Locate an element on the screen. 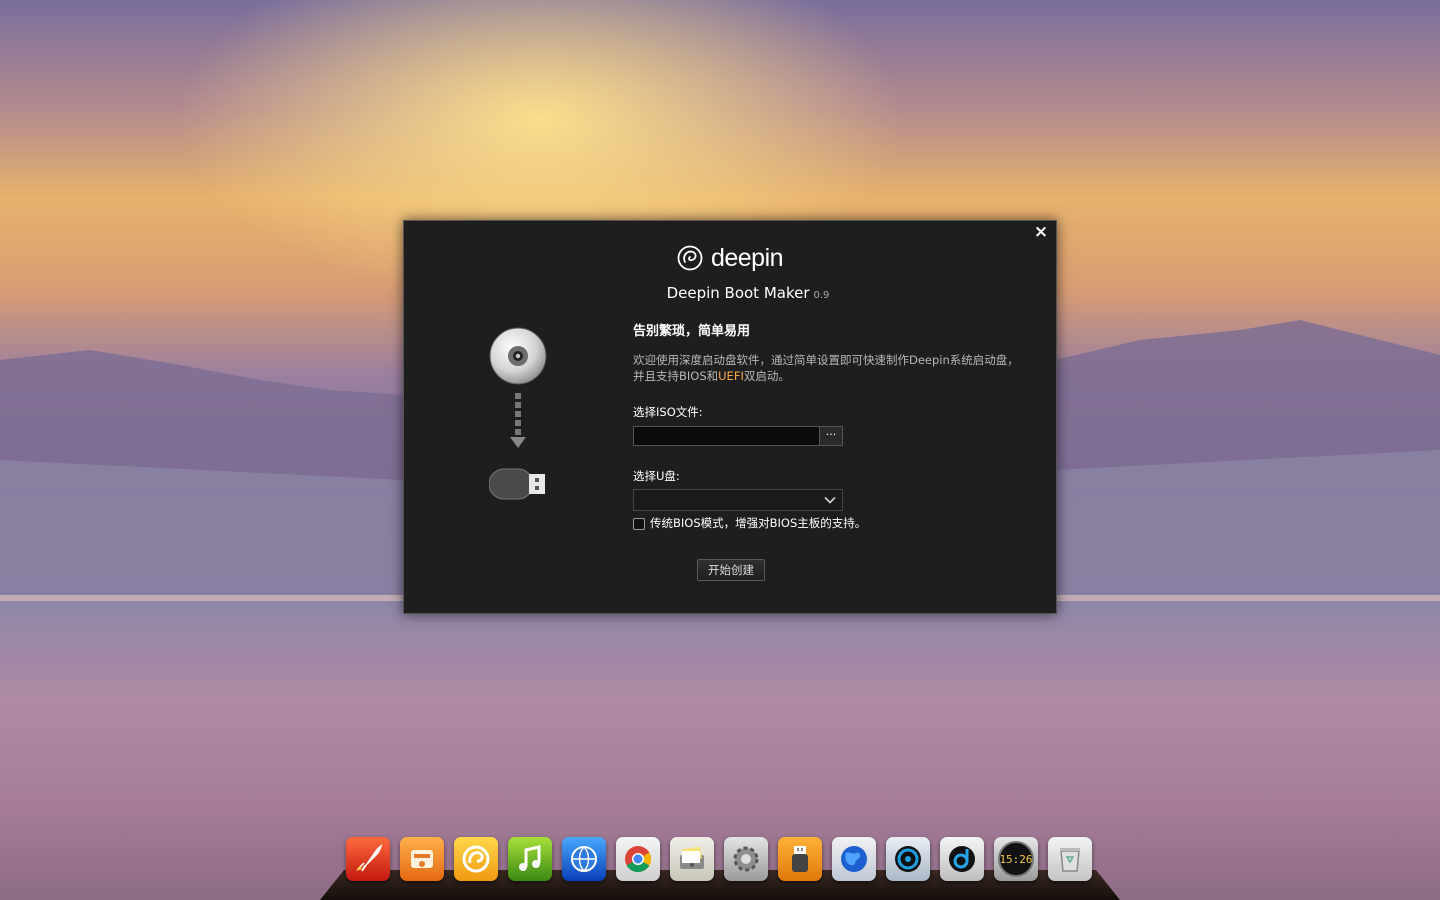  launcher-rocket-icon is located at coordinates (368, 859).